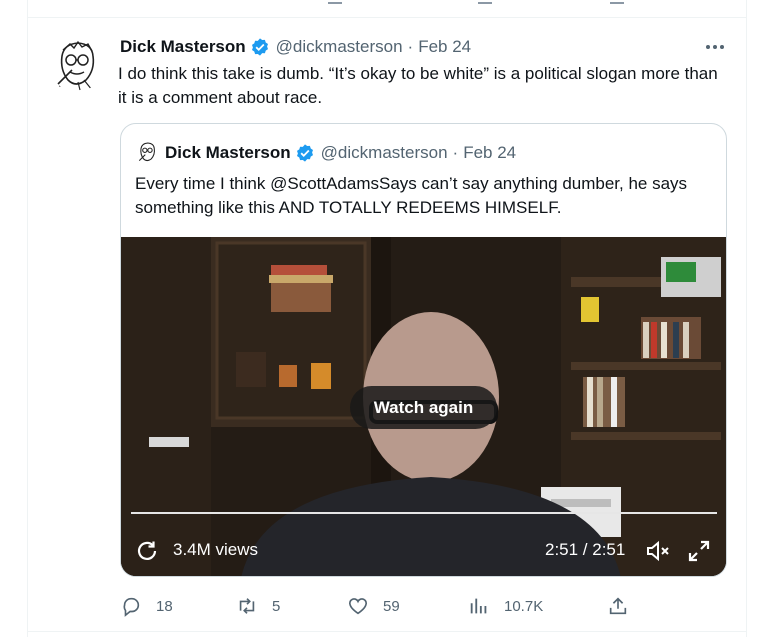 The image size is (774, 637). I want to click on share-icon, so click(618, 606).